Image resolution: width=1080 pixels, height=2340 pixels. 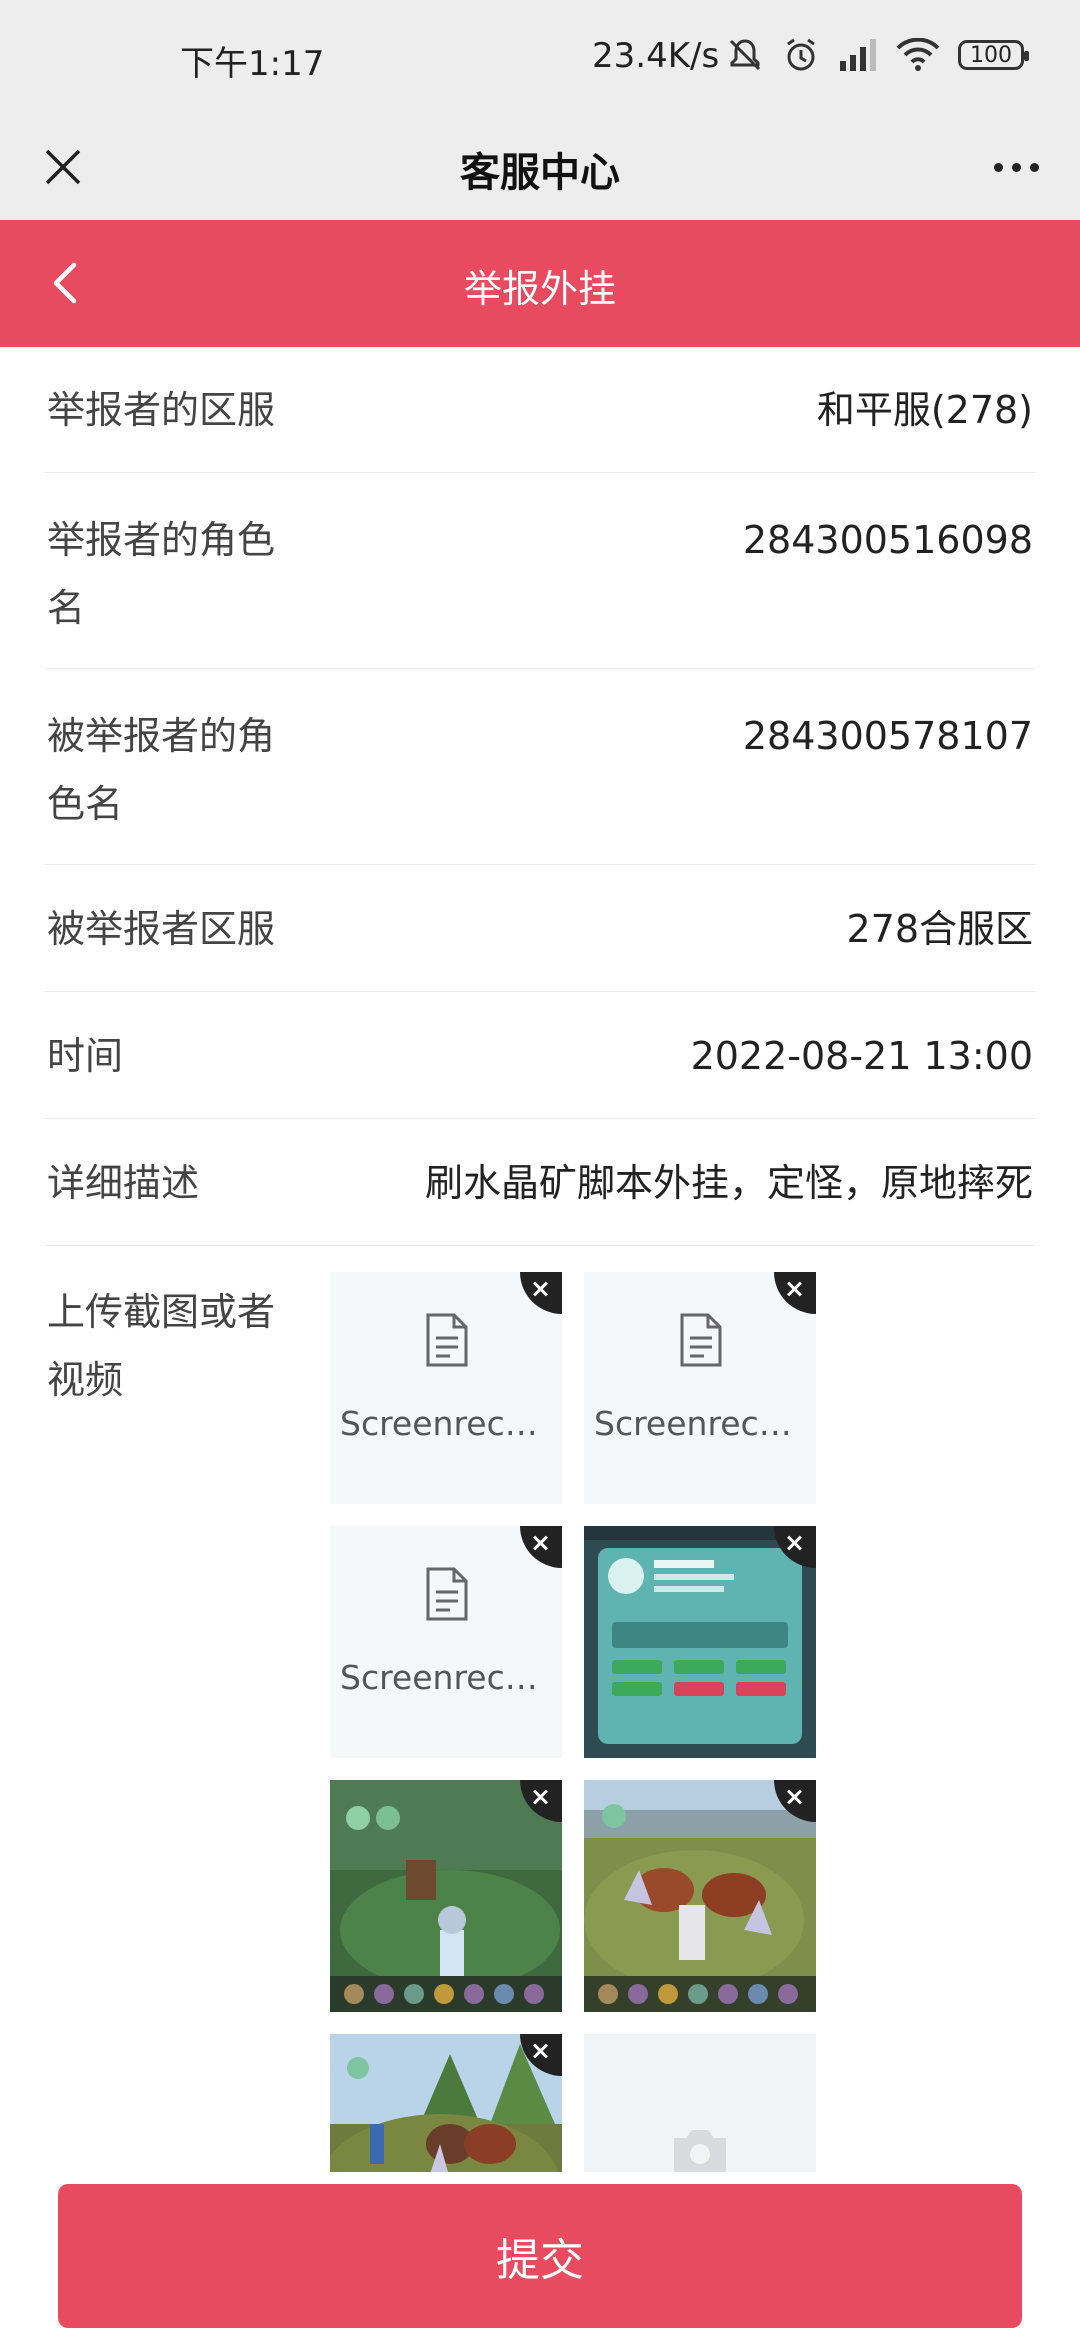 I want to click on upload-label: 上传截图或者视频, so click(x=161, y=1346).